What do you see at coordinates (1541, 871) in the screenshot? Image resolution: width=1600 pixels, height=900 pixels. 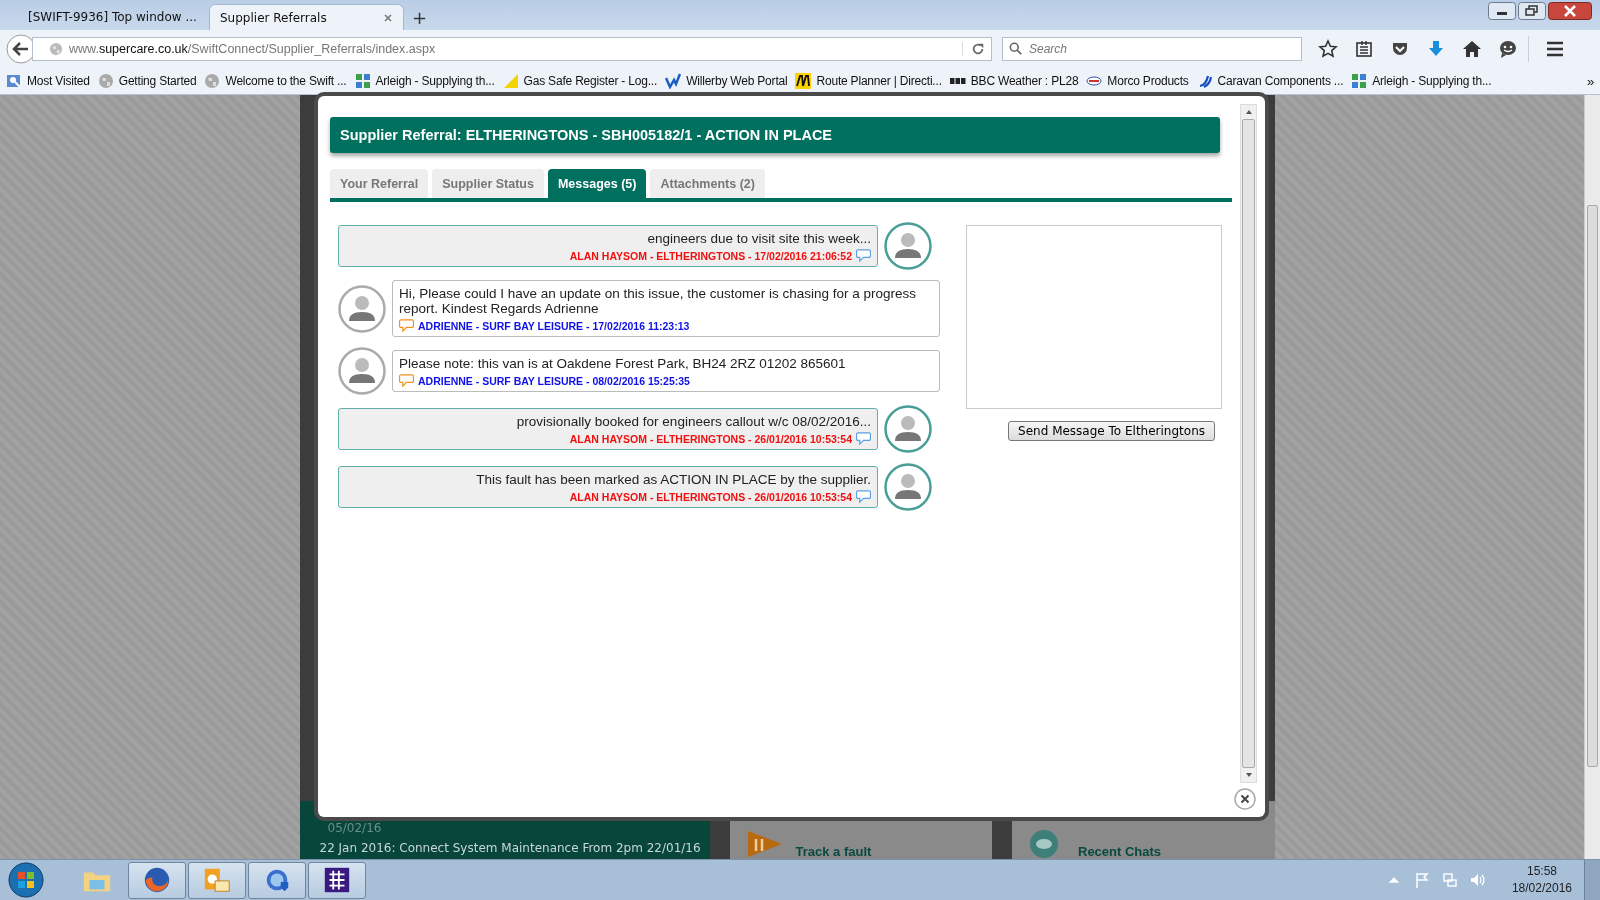 I see `clock-time: 15:58` at bounding box center [1541, 871].